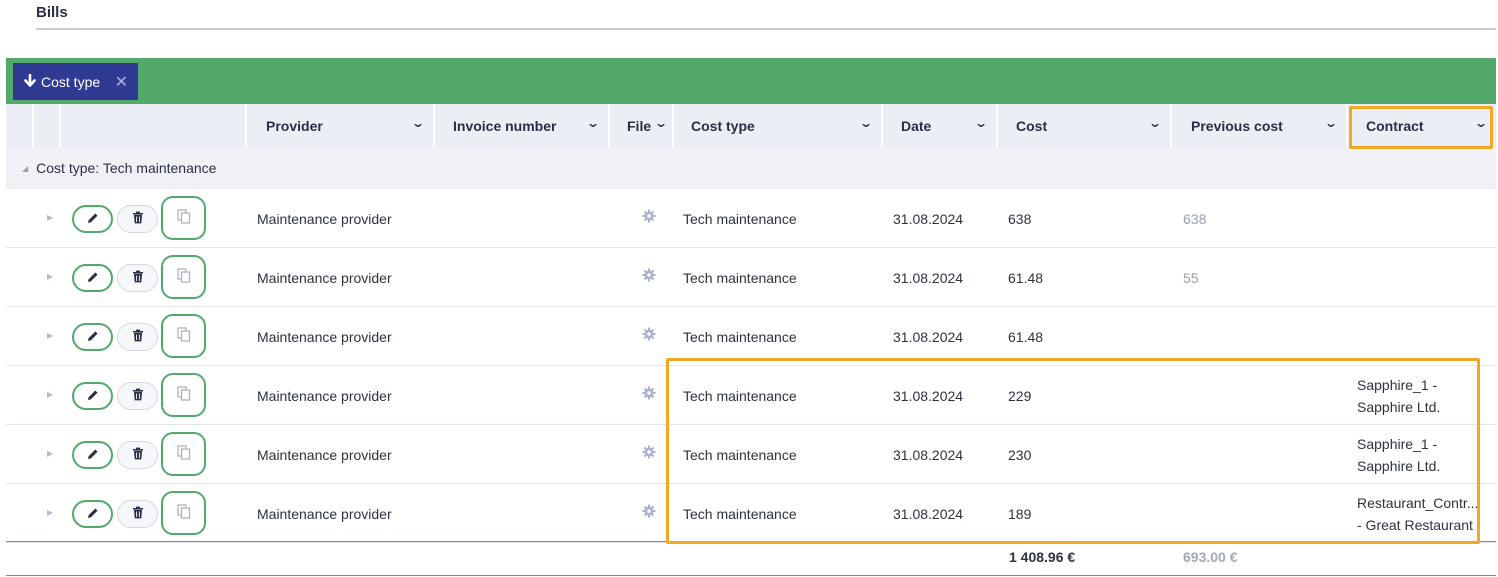  I want to click on cell-previous-cost: 55, so click(1191, 277).